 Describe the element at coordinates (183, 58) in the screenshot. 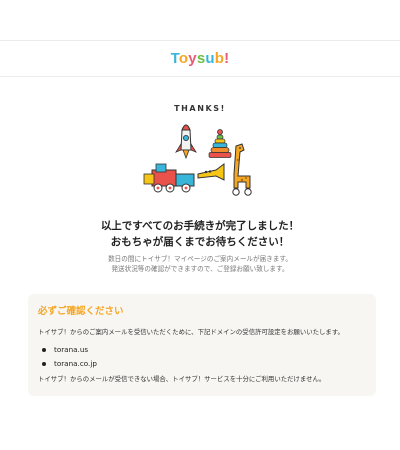

I see `logo-letter: o` at that location.